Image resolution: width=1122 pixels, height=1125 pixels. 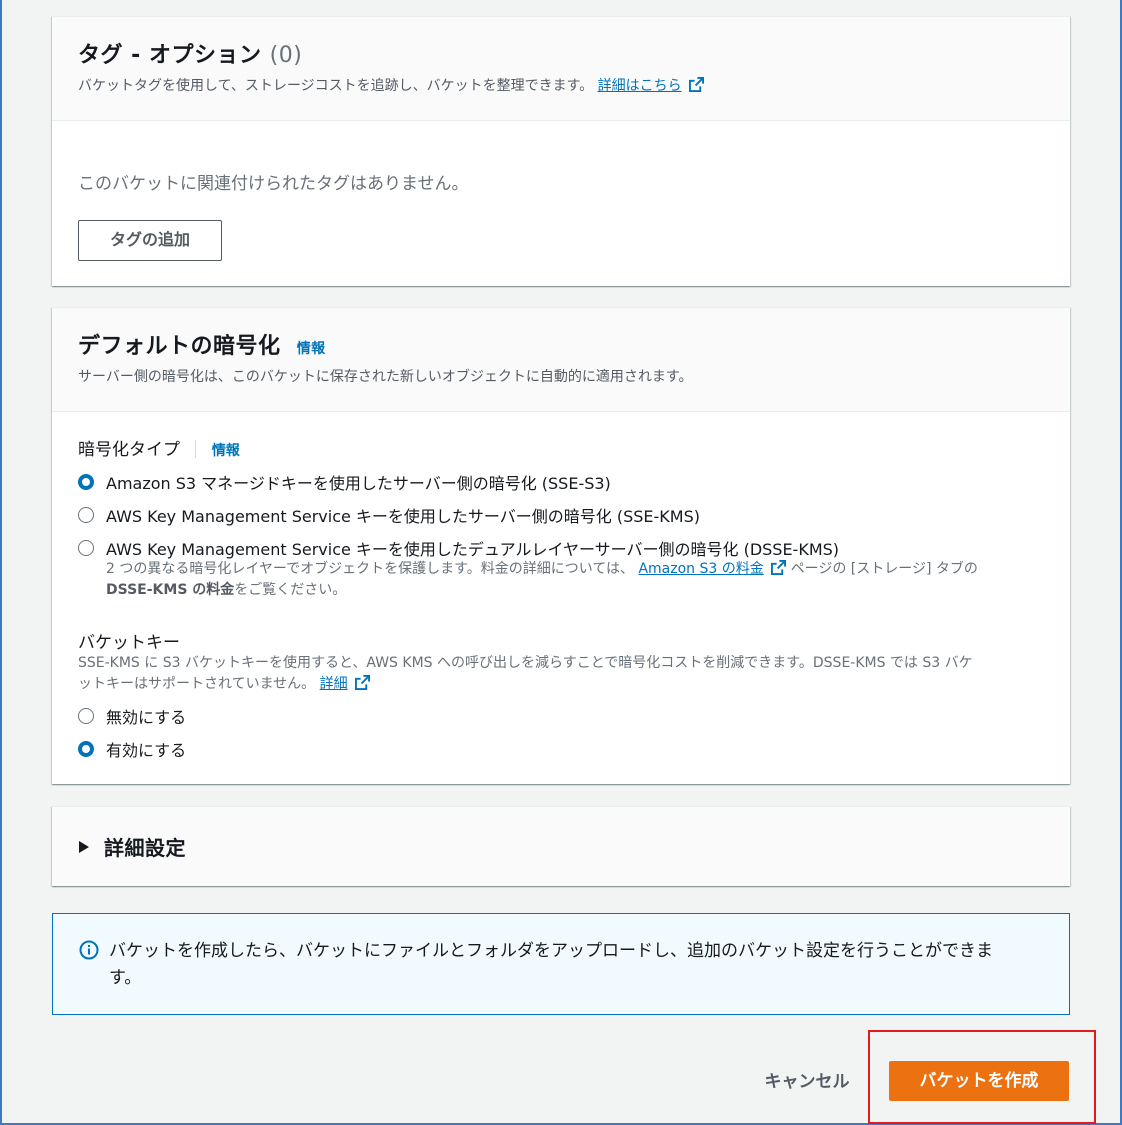 What do you see at coordinates (561, 846) in the screenshot?
I see `advanced-settings-panel: 詳細設定` at bounding box center [561, 846].